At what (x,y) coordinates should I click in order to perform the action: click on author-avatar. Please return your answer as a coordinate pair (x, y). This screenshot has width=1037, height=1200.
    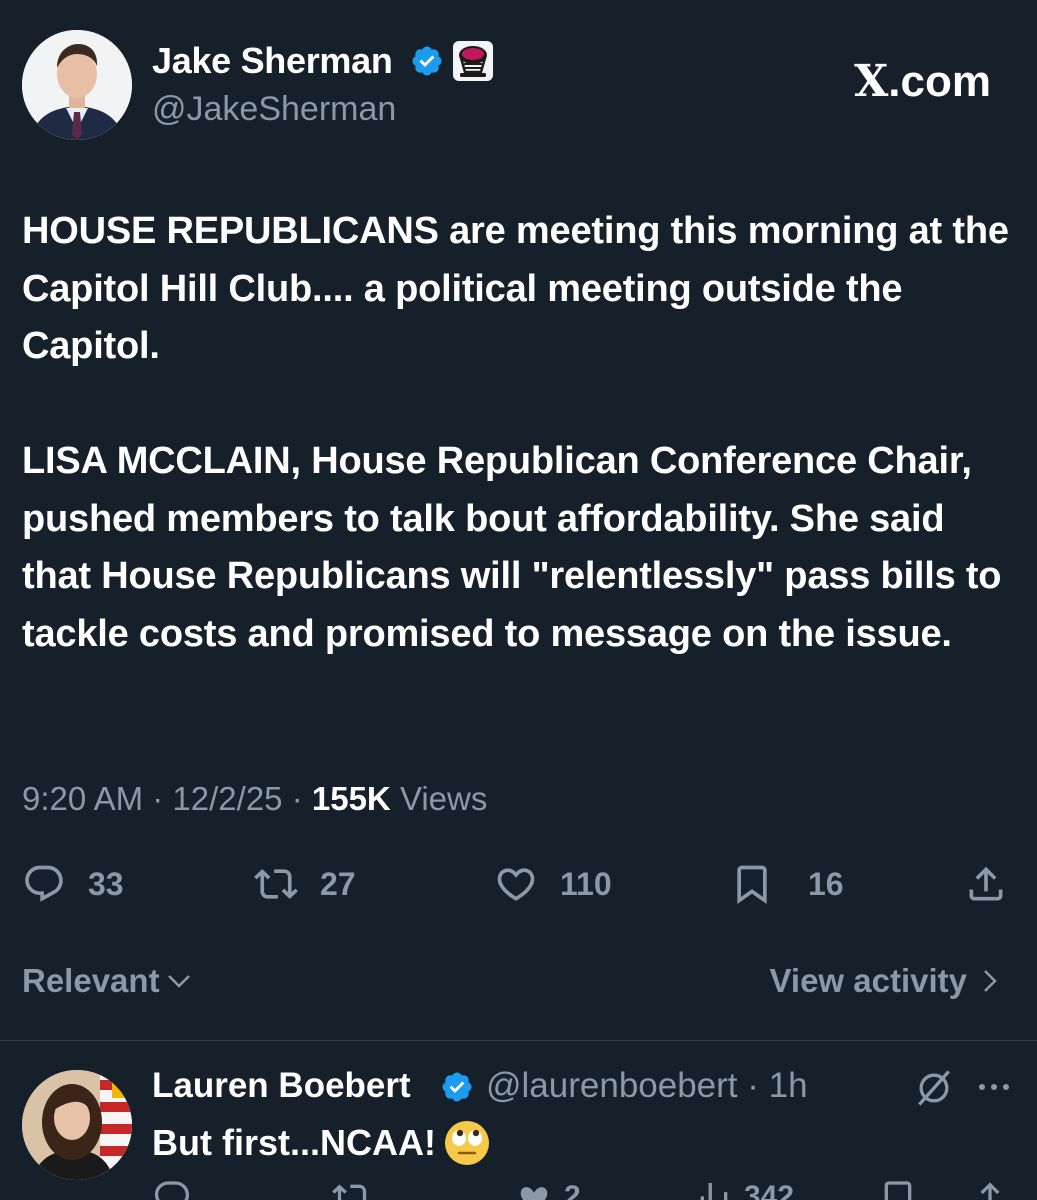
    Looking at the image, I should click on (77, 85).